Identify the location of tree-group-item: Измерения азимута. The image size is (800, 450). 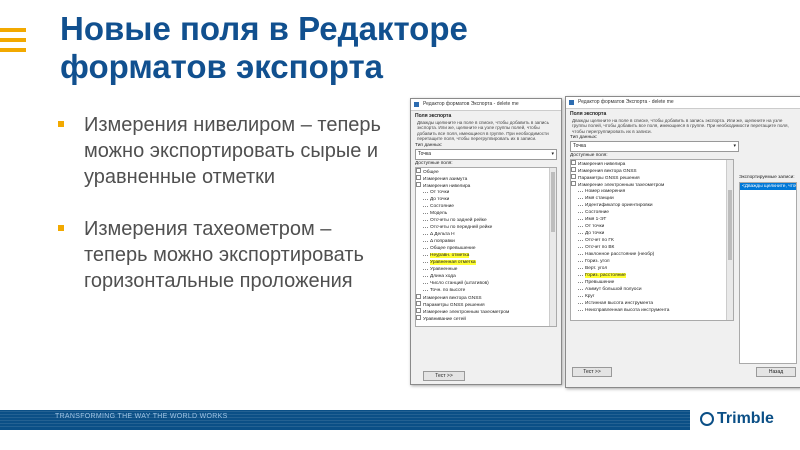
(486, 178).